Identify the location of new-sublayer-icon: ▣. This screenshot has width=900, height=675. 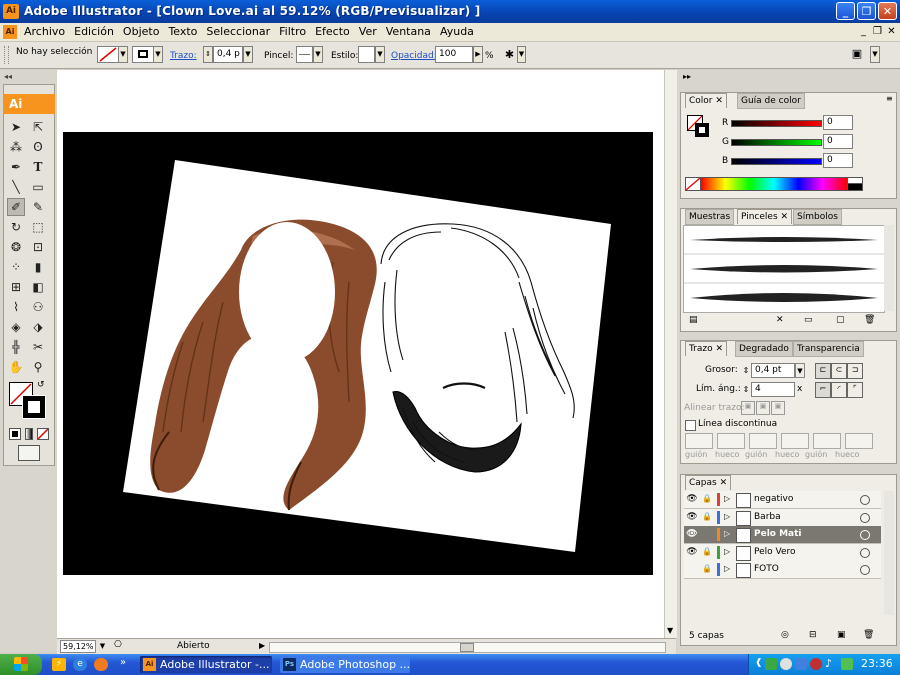
(841, 635).